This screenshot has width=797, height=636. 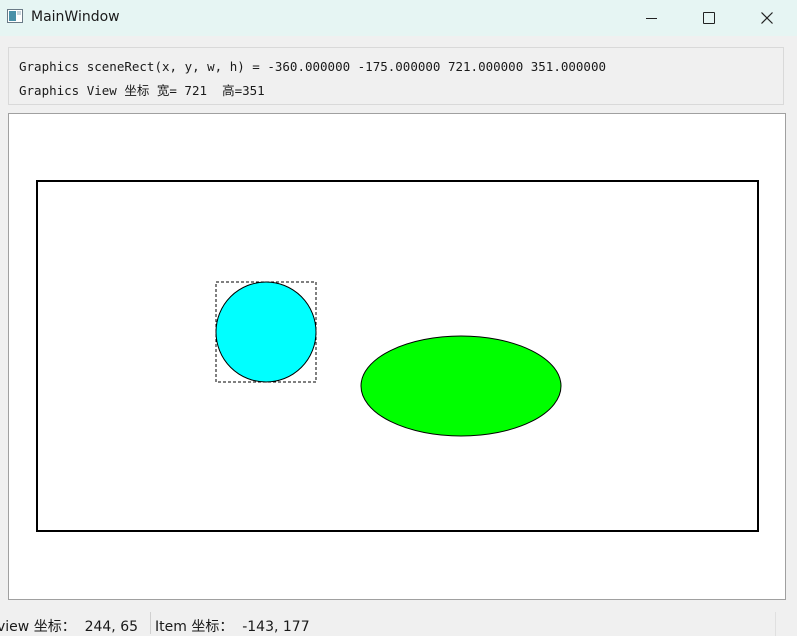 I want to click on close-button, so click(x=767, y=18).